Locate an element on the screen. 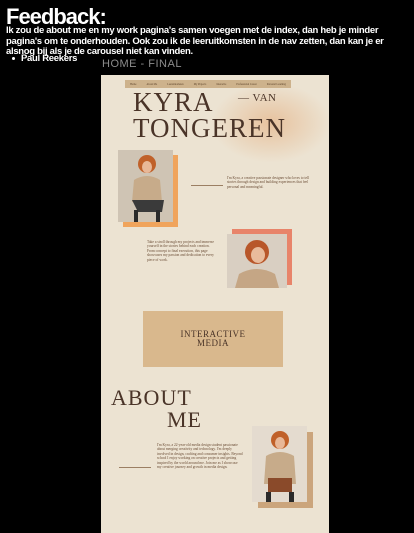  author-name: Paul Reekers is located at coordinates (49, 58).